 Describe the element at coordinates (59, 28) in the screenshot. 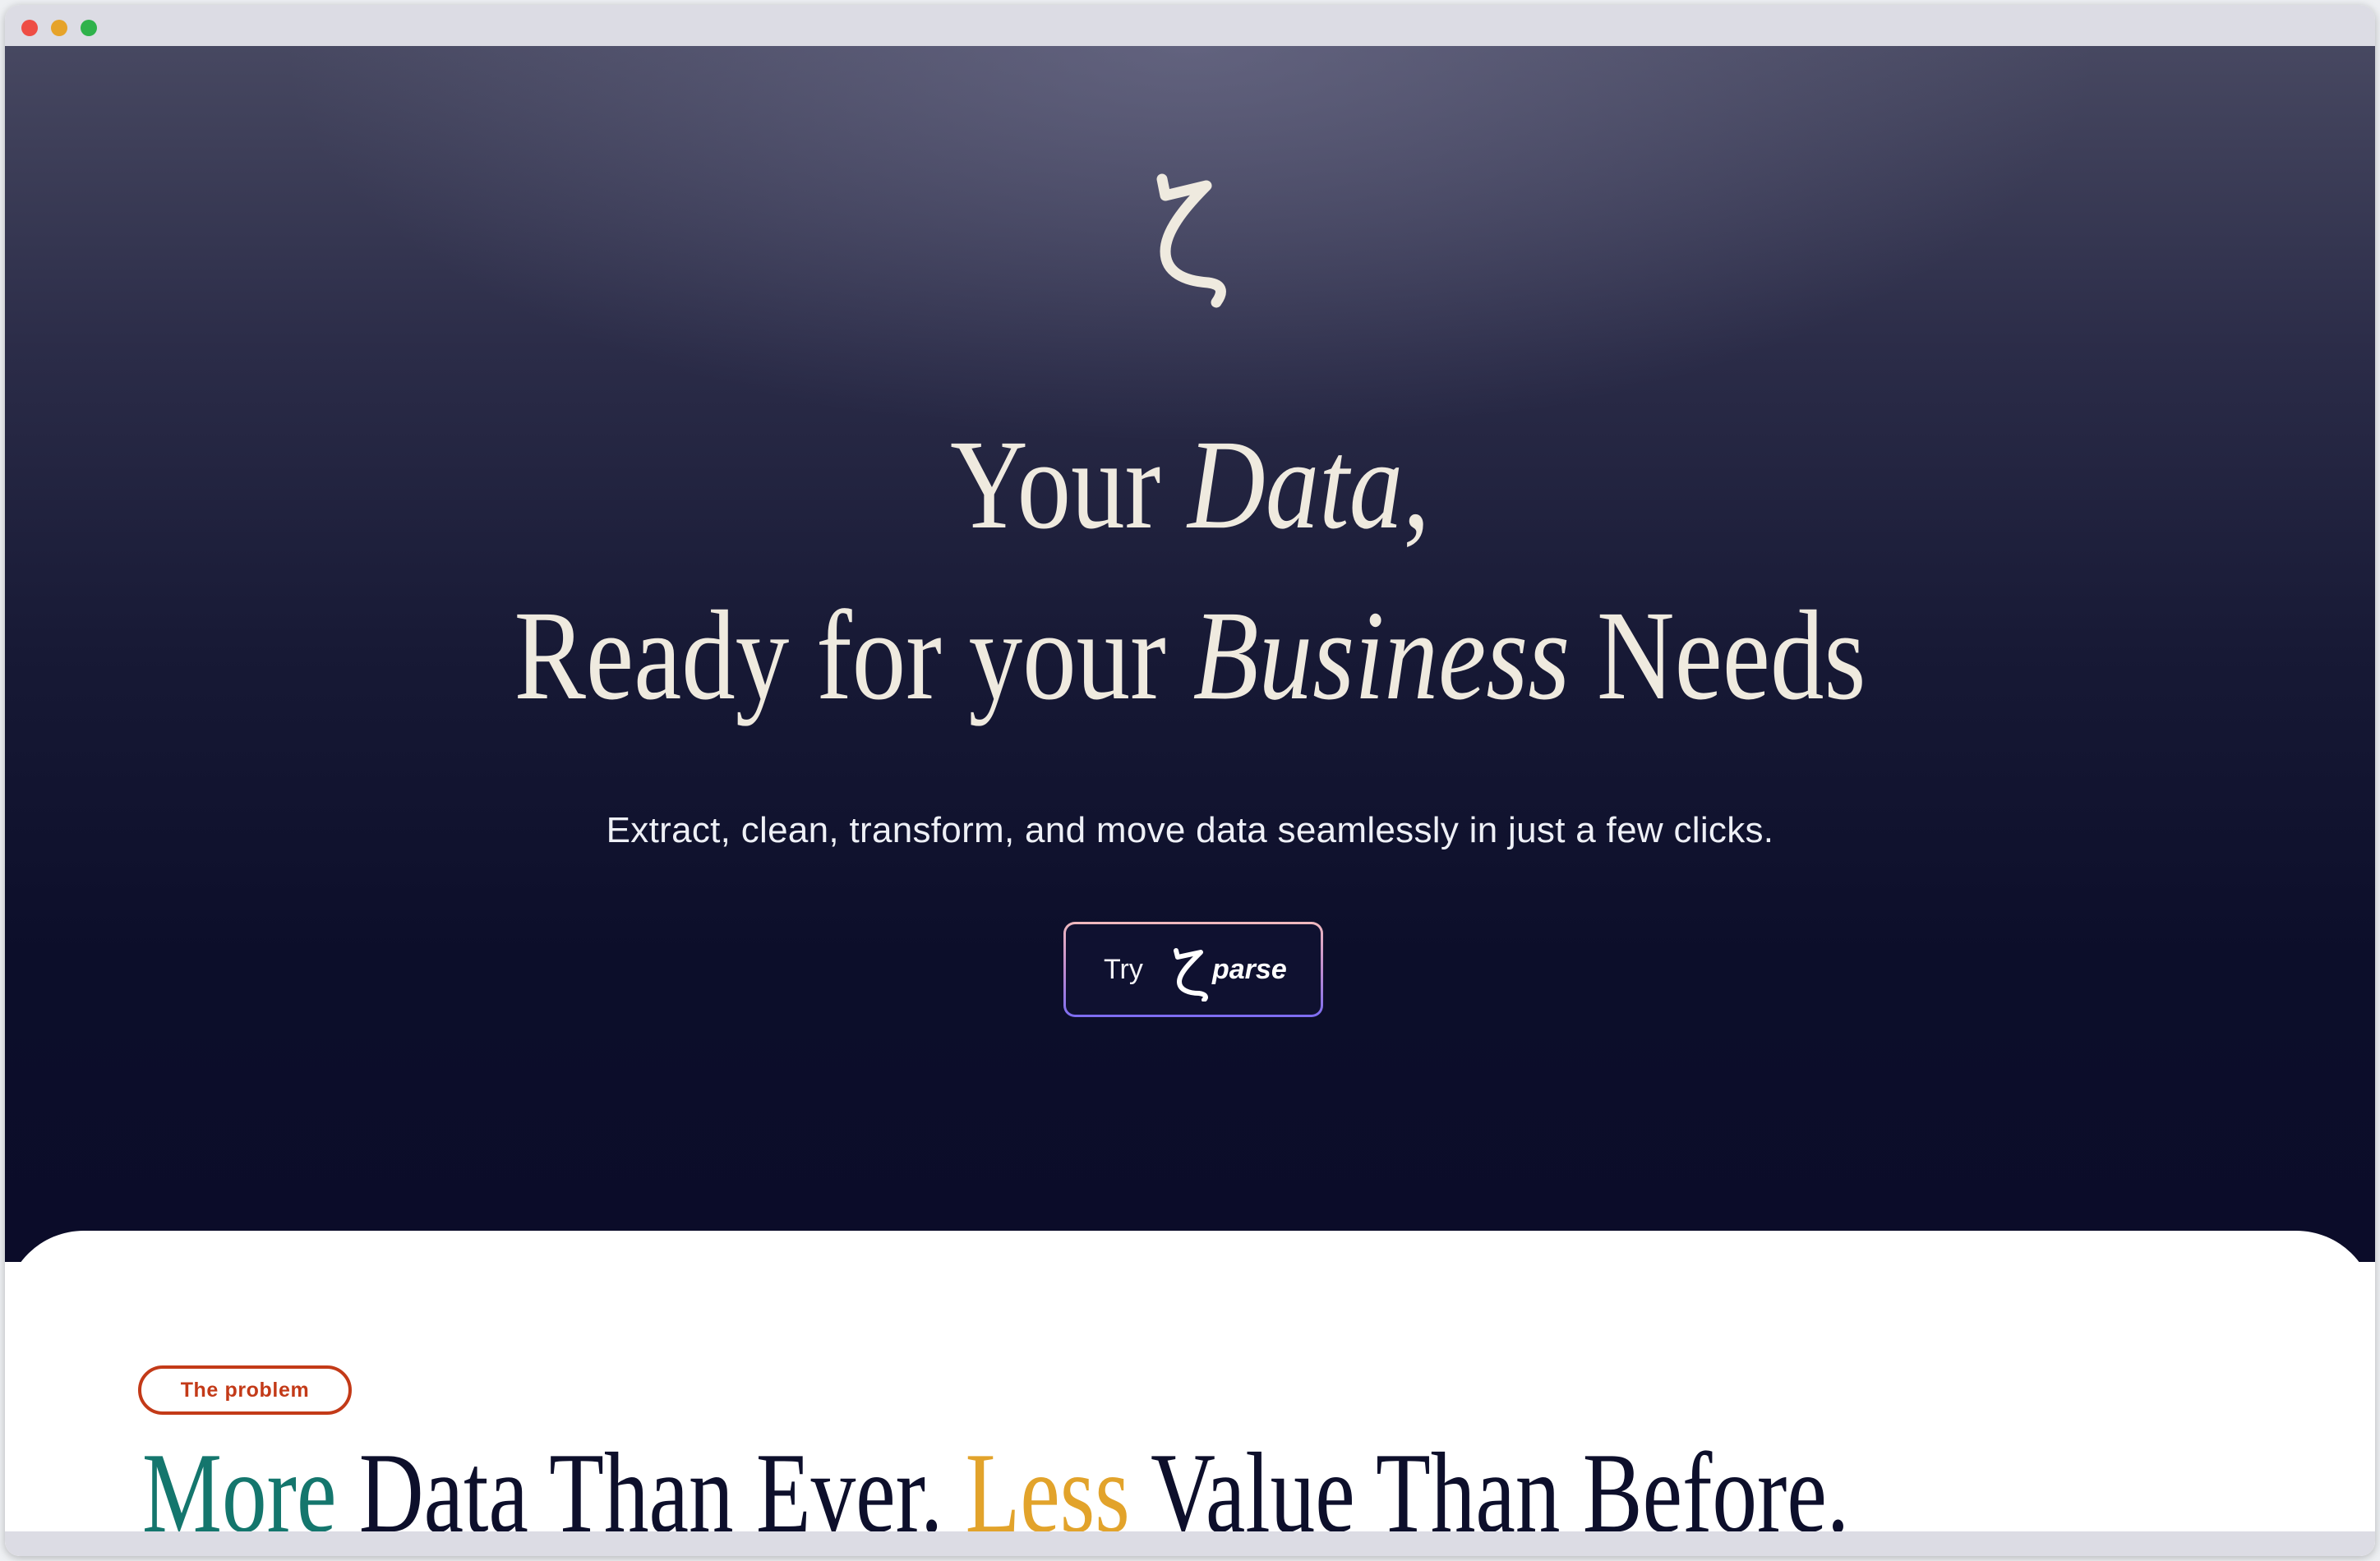

I see `minimize-window-button` at that location.